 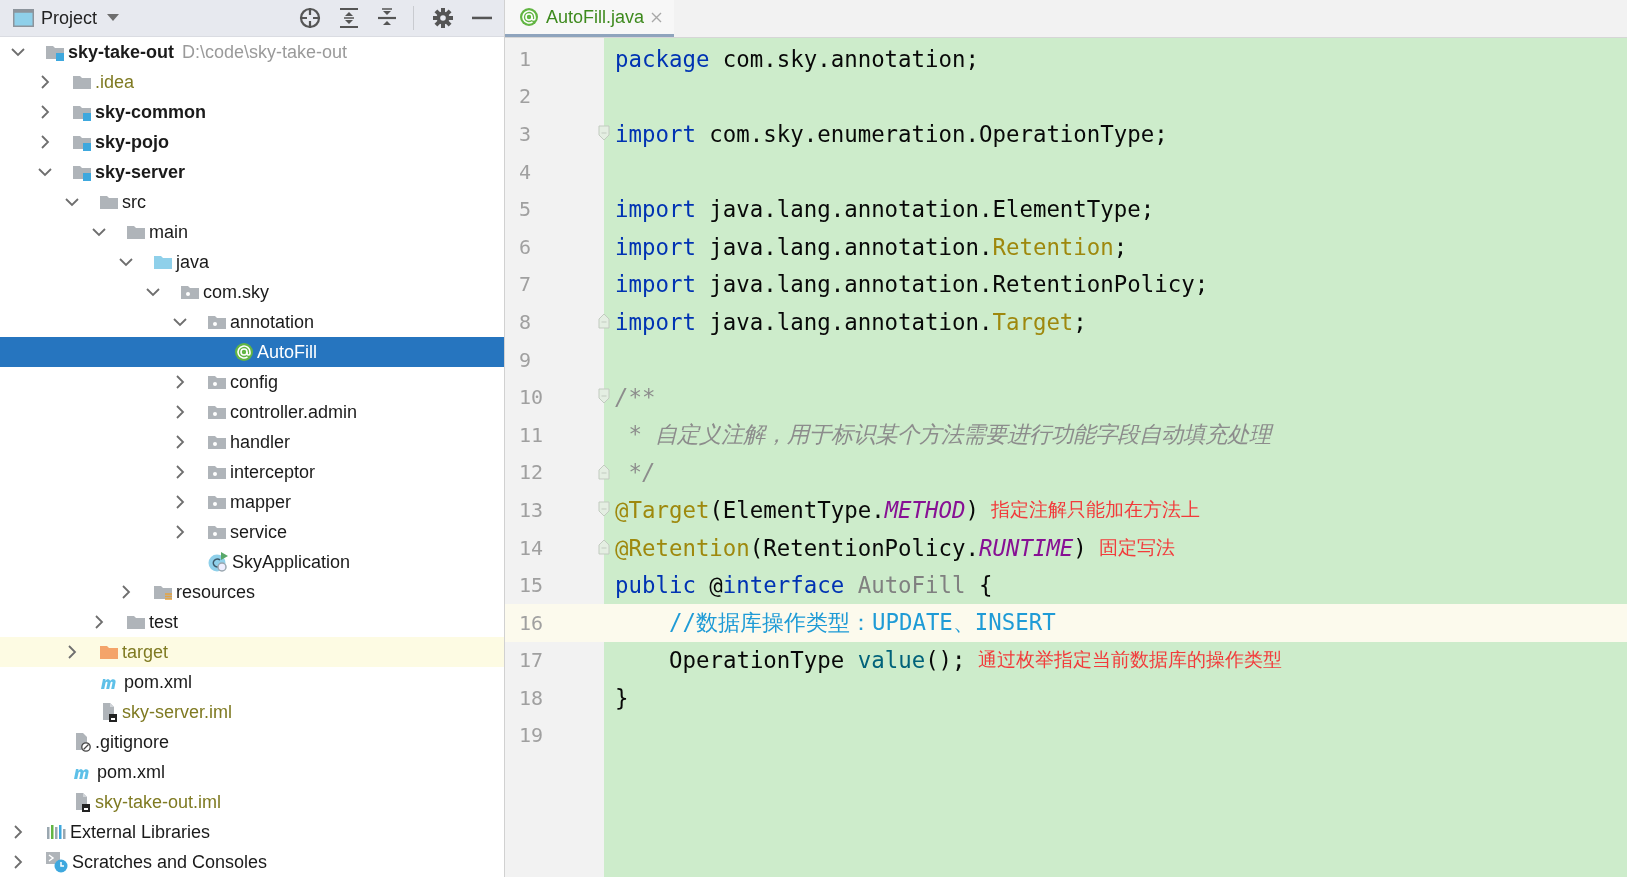 I want to click on line-number: 3, so click(x=525, y=134).